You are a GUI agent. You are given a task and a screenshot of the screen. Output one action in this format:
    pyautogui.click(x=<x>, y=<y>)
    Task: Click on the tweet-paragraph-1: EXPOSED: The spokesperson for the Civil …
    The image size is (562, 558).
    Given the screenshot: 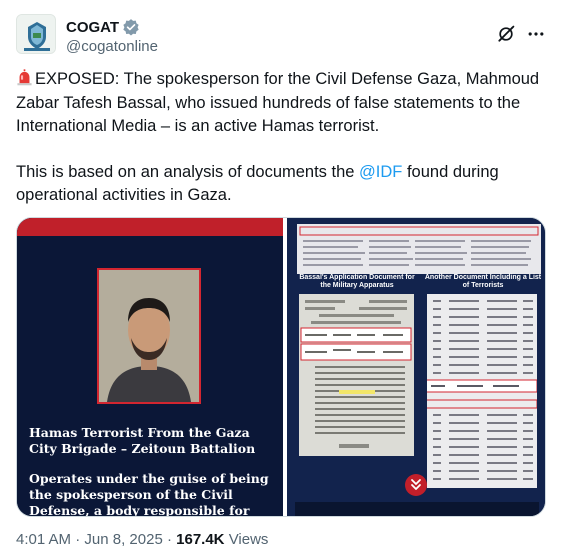 What is the action you would take?
    pyautogui.click(x=278, y=103)
    